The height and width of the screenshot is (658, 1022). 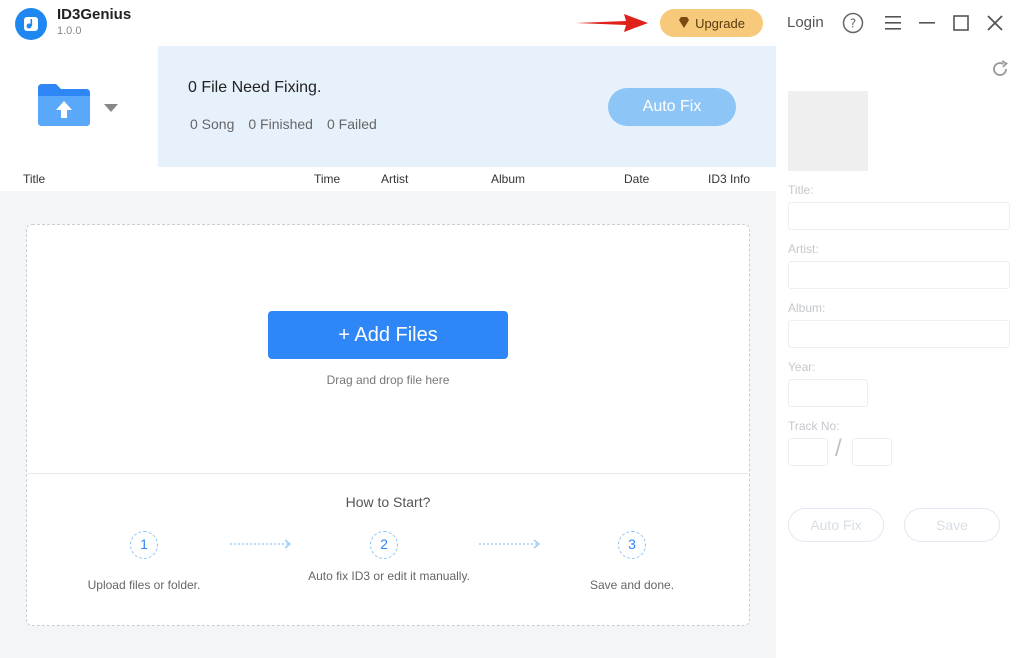 What do you see at coordinates (632, 545) in the screenshot?
I see `step-number-3: 3` at bounding box center [632, 545].